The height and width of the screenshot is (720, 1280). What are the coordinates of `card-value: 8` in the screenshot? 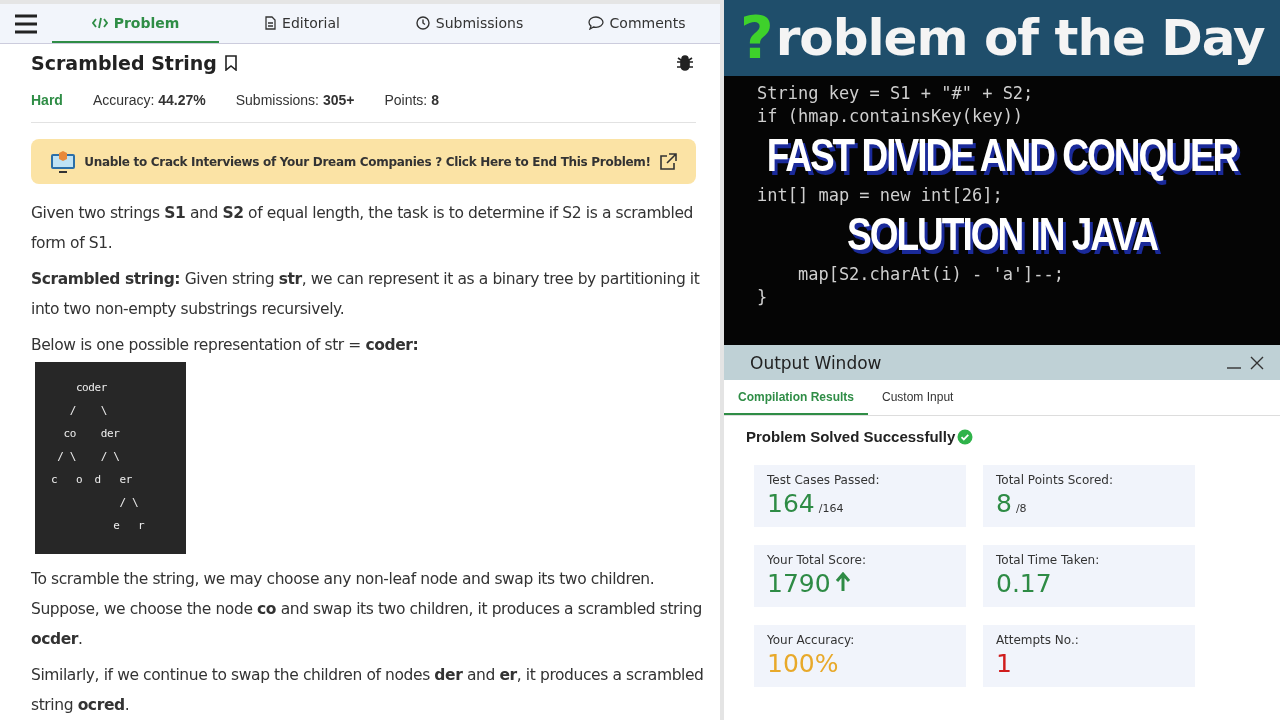 It's located at (1004, 504).